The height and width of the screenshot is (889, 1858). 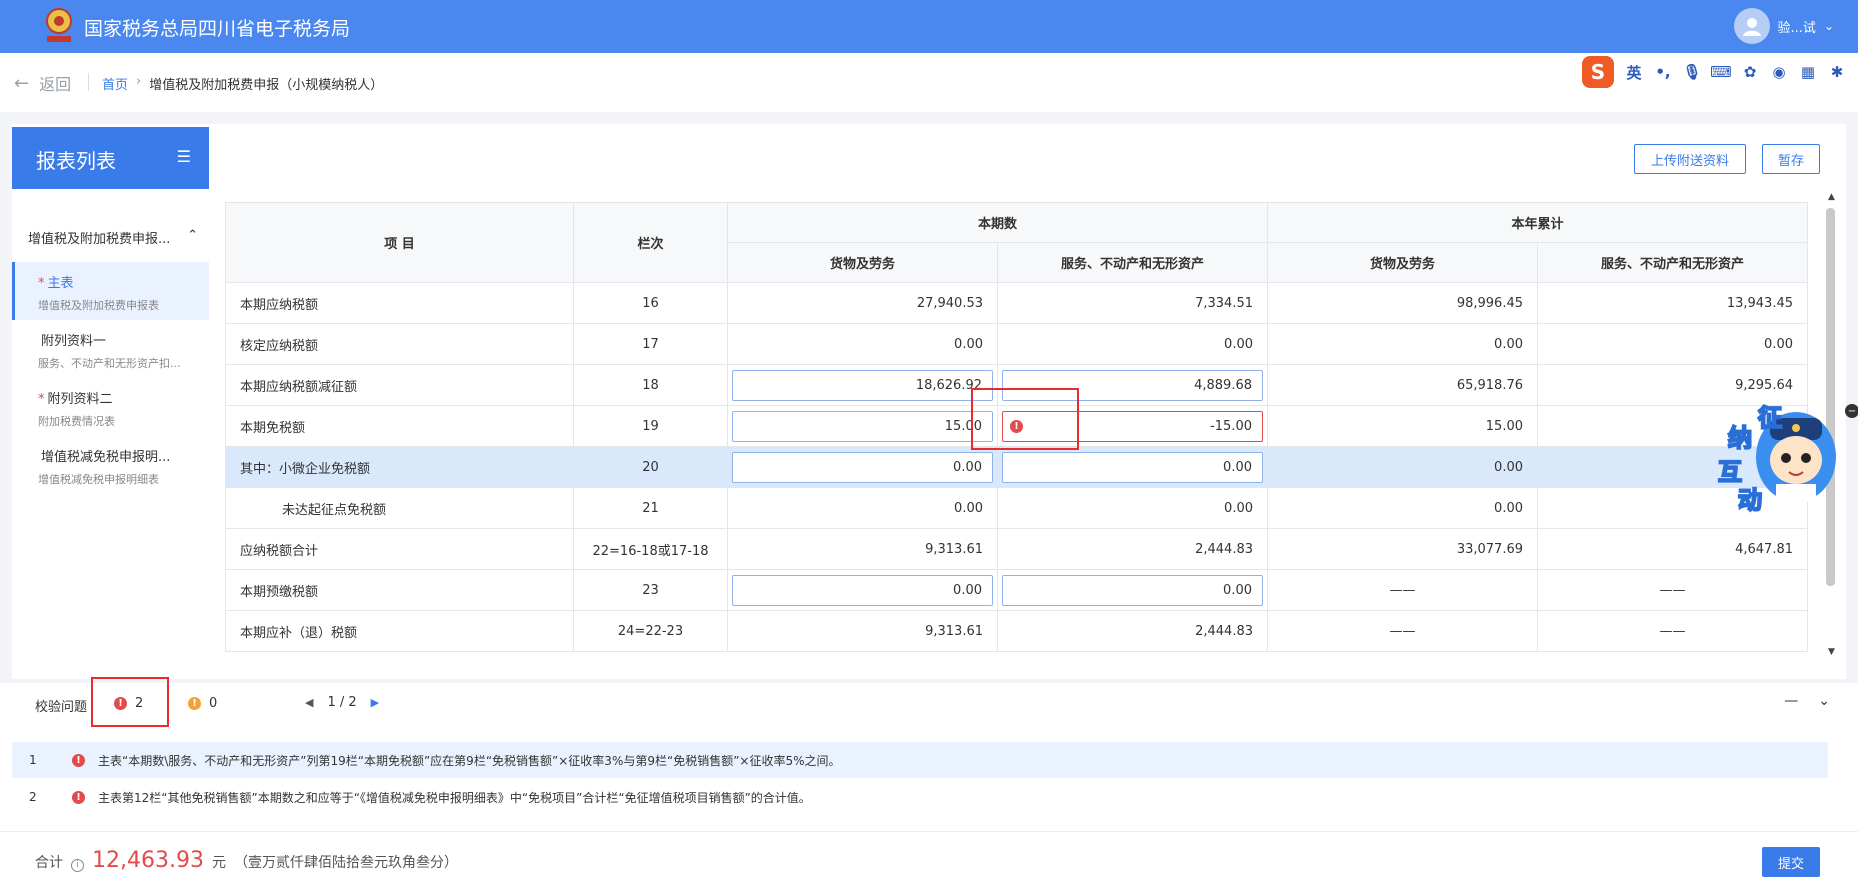 What do you see at coordinates (1837, 72) in the screenshot?
I see `settings-icon: ✱` at bounding box center [1837, 72].